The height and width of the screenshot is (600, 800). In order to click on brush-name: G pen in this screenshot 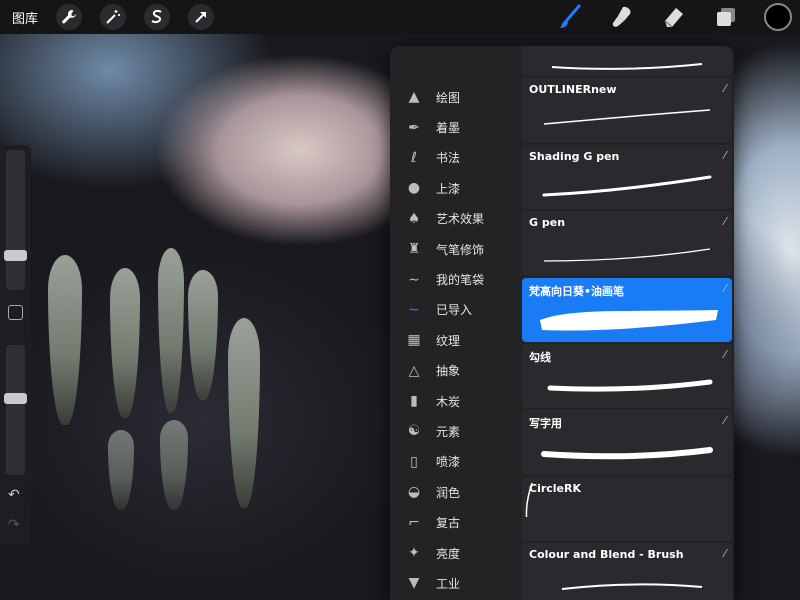, I will do `click(547, 223)`.